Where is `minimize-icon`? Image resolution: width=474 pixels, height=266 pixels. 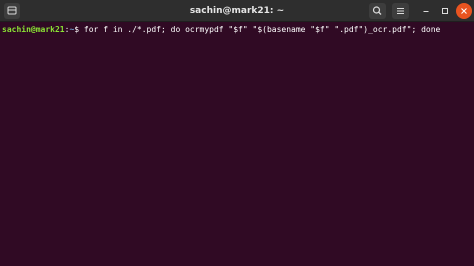
minimize-icon is located at coordinates (426, 11).